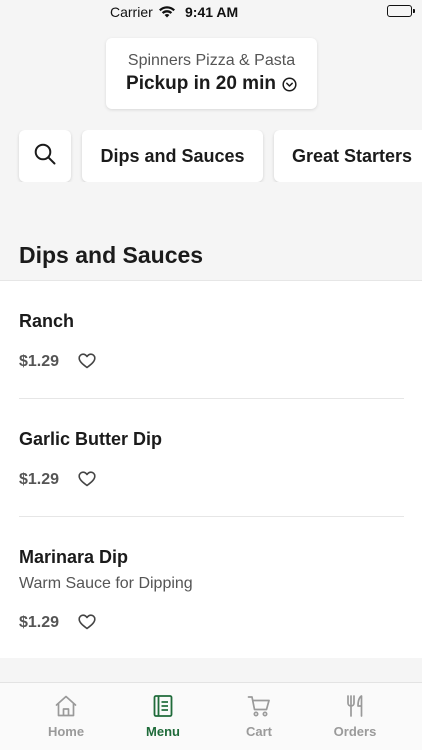 The image size is (422, 750). What do you see at coordinates (163, 706) in the screenshot?
I see `menu-book-icon` at bounding box center [163, 706].